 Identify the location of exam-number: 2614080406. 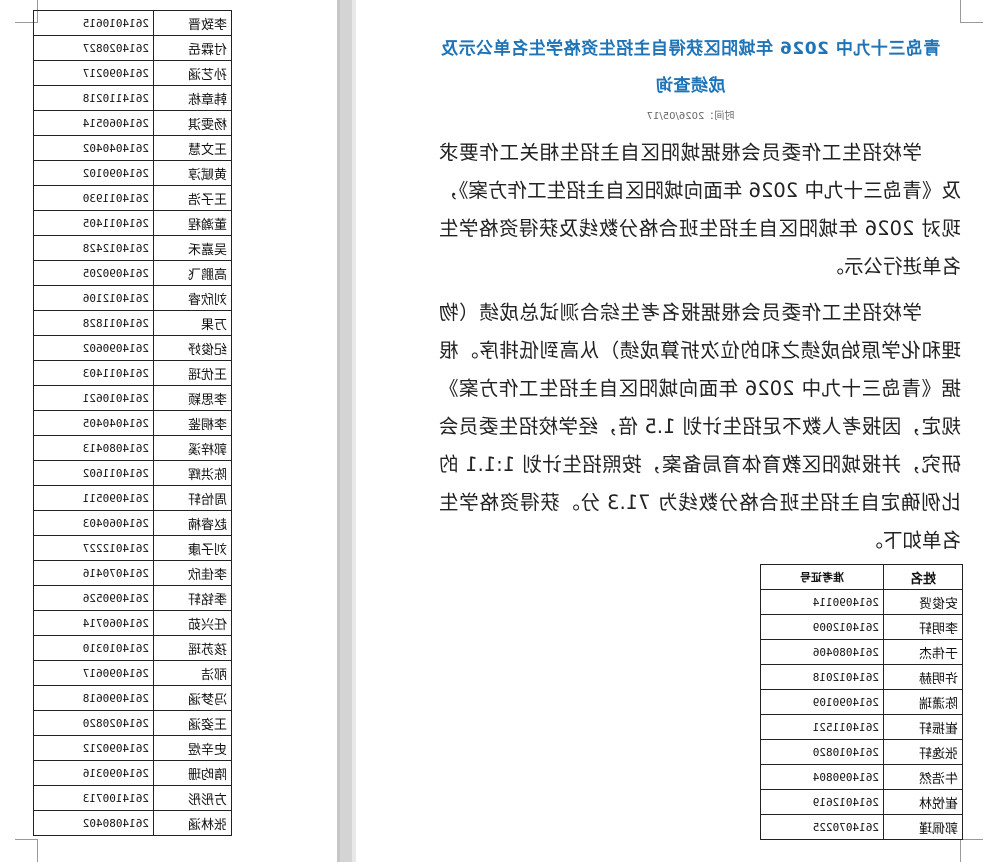
(822, 652).